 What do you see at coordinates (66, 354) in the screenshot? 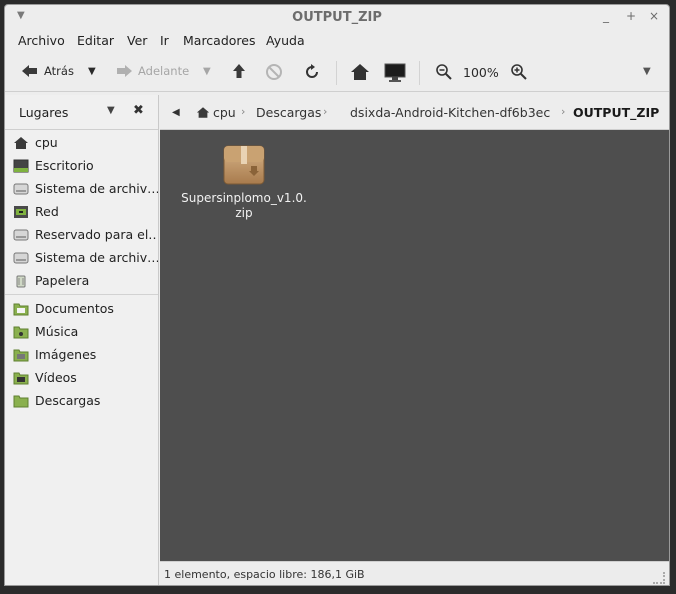
I see `sidebar-item-label: Imágenes` at bounding box center [66, 354].